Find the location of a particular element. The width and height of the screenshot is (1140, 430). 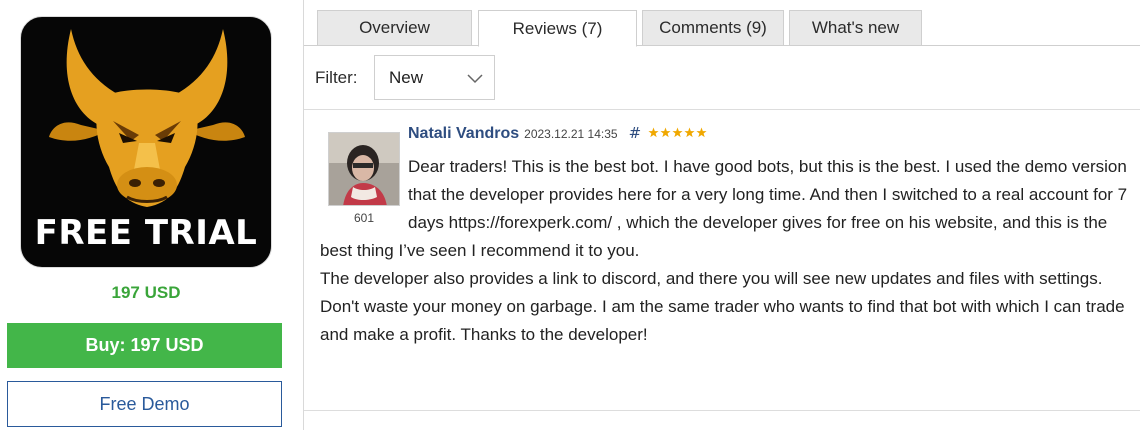

buy-button: Buy: 197 USD is located at coordinates (144, 345).